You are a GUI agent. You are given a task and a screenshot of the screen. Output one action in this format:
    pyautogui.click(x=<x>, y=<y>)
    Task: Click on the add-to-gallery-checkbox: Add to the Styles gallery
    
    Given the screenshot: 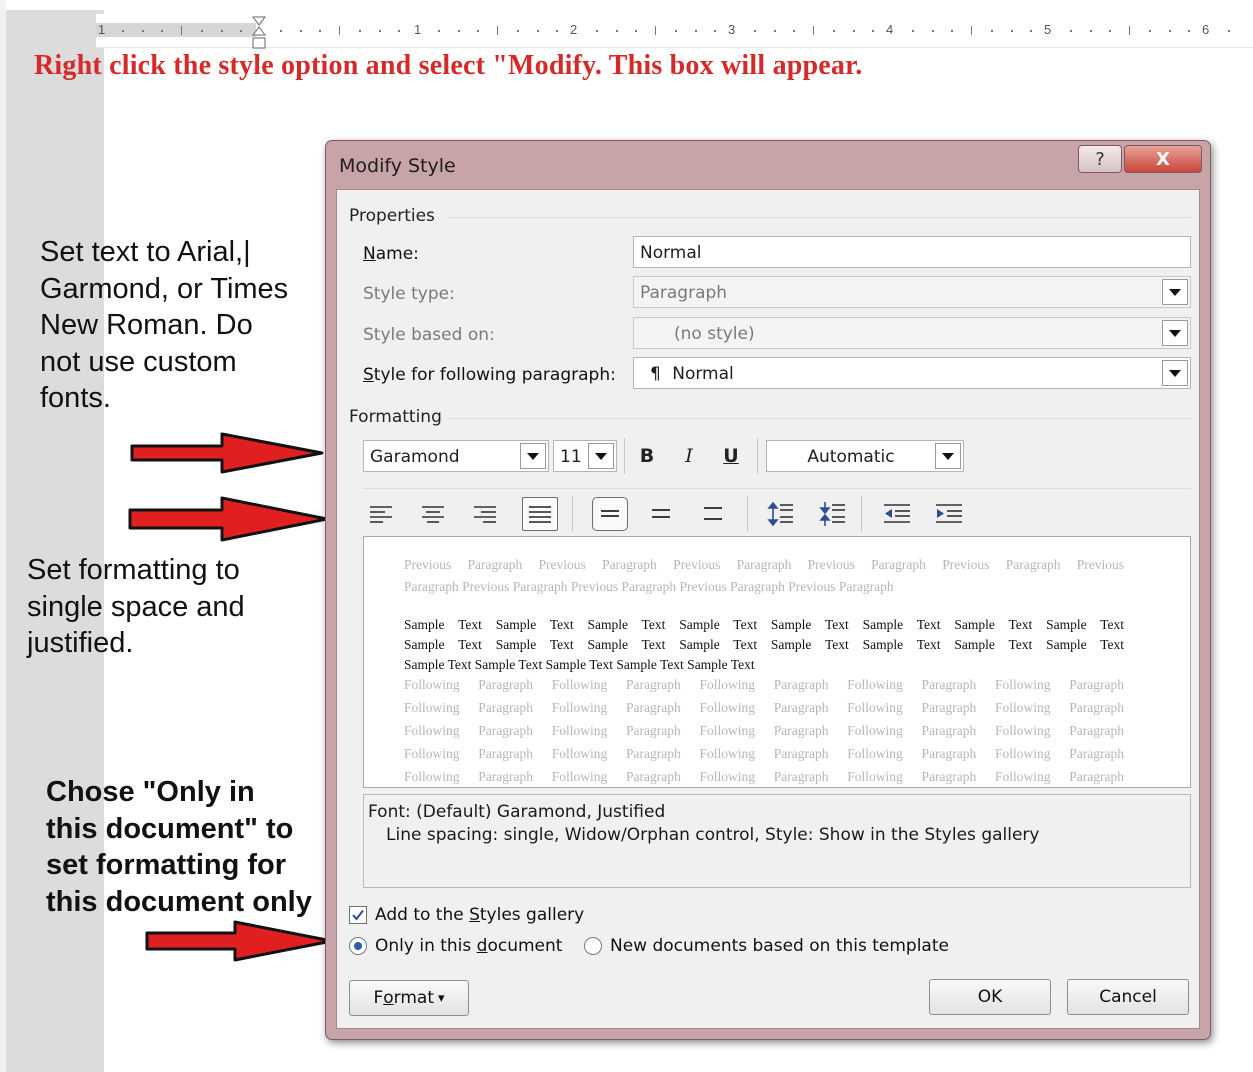 What is the action you would take?
    pyautogui.click(x=466, y=915)
    